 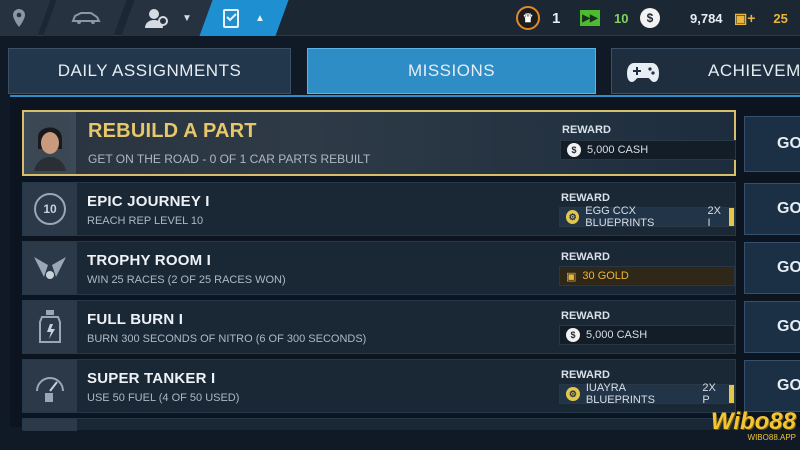 What do you see at coordinates (604, 18) in the screenshot?
I see `tickets-stat: ▶▶ 10` at bounding box center [604, 18].